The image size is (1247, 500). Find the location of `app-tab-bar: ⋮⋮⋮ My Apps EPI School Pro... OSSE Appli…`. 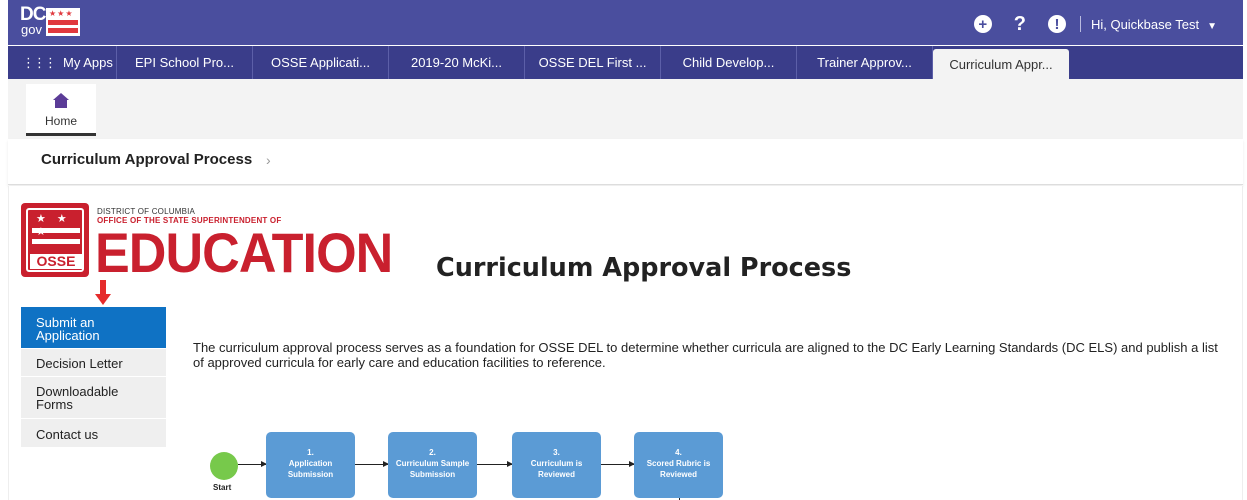

app-tab-bar: ⋮⋮⋮ My Apps EPI School Pro... OSSE Appli… is located at coordinates (625, 62).